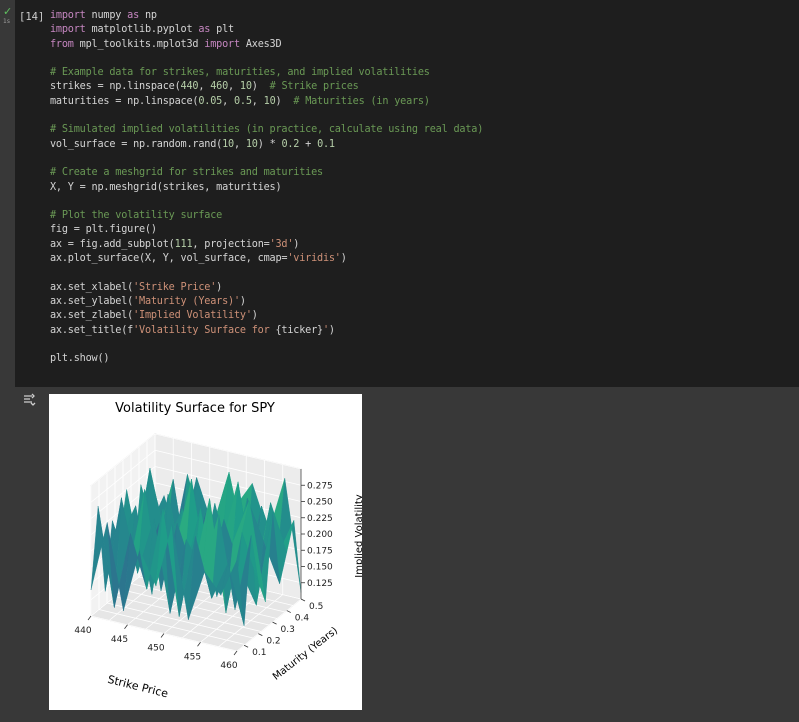 This screenshot has height=722, width=799. What do you see at coordinates (148, 301) in the screenshot?
I see `code-line: ax.set_ylabel('Maturity (Years)')` at bounding box center [148, 301].